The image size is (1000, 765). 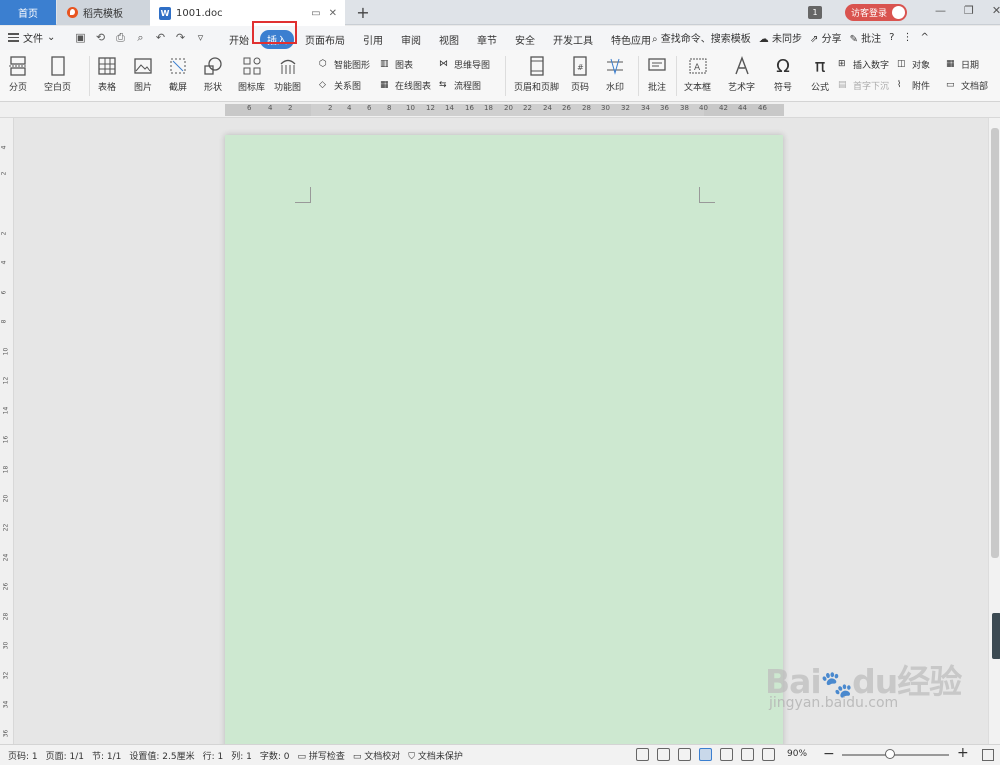 I want to click on help-icon: ?, so click(x=891, y=37).